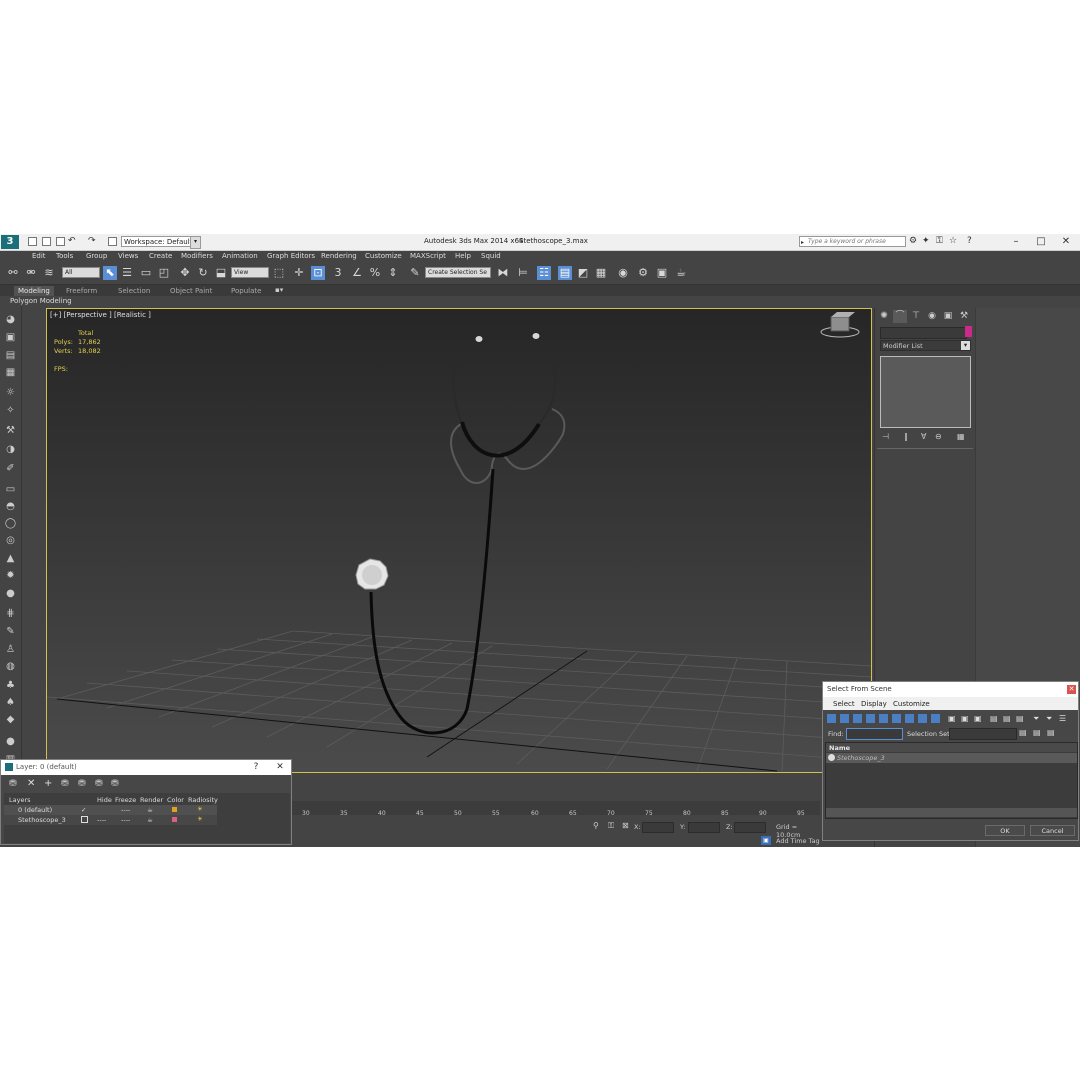  Describe the element at coordinates (523, 273) in the screenshot. I see `align-icon: ⊨` at that location.